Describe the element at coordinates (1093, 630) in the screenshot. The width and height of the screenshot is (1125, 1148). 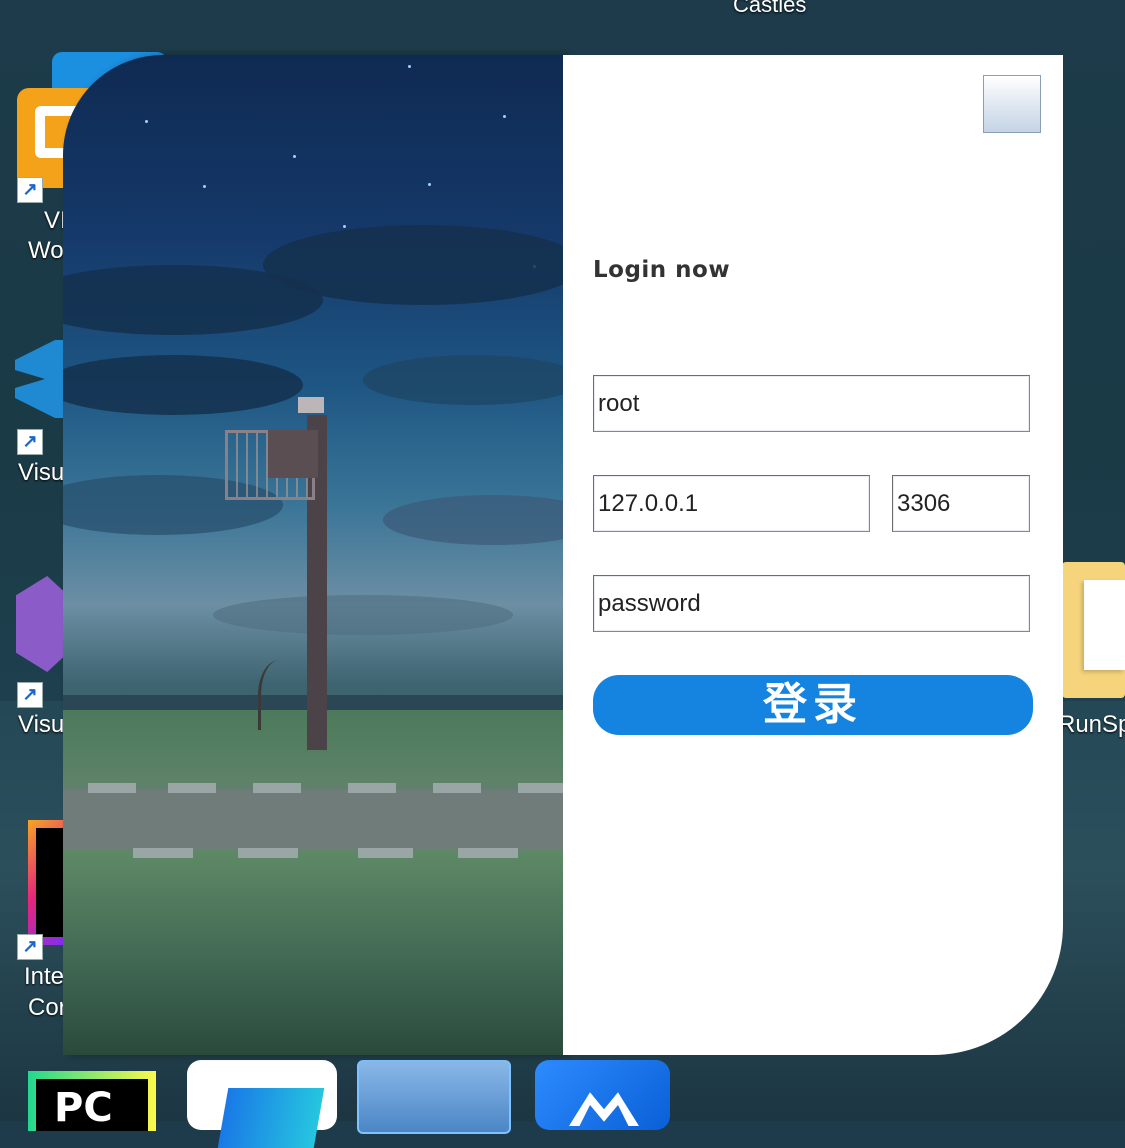
I see `folder-icon` at that location.